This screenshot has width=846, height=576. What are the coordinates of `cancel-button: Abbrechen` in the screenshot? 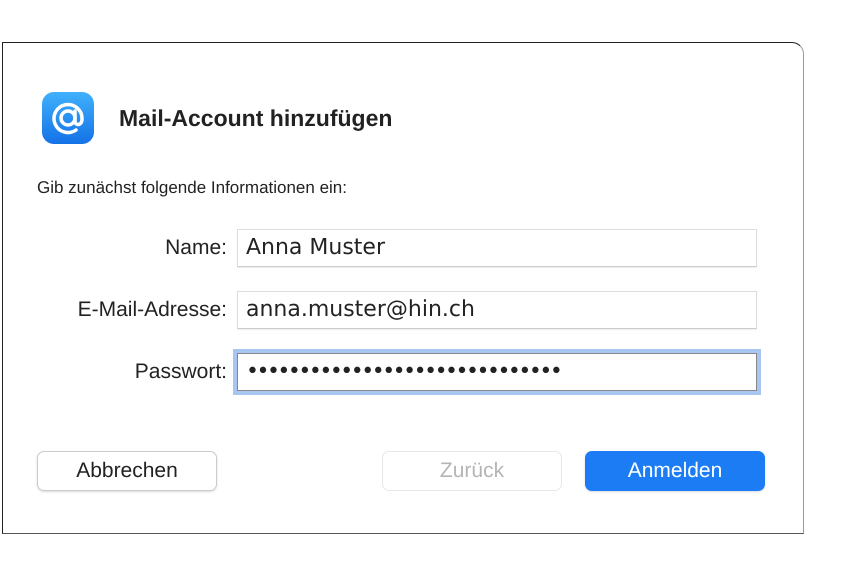 It's located at (127, 470).